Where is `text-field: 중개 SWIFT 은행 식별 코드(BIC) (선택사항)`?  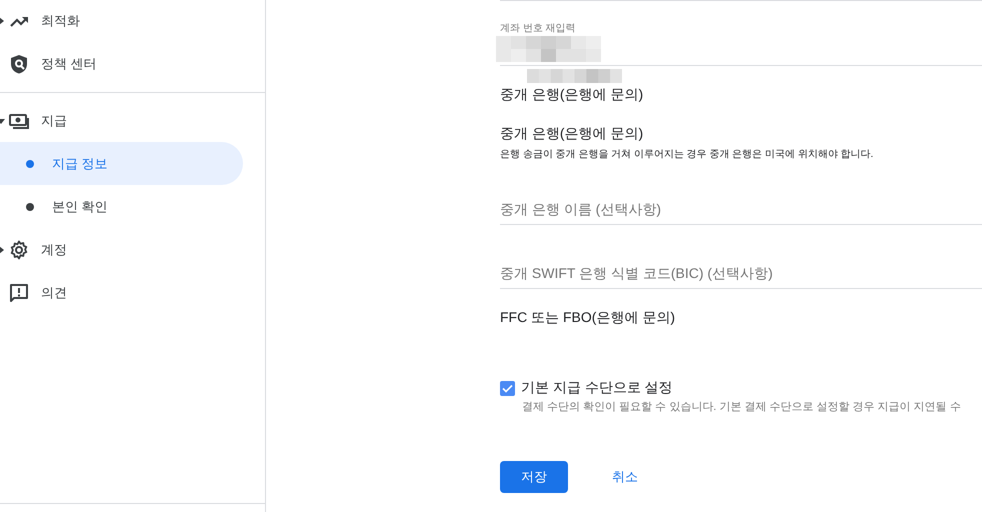 text-field: 중개 SWIFT 은행 식별 코드(BIC) (선택사항) is located at coordinates (741, 261).